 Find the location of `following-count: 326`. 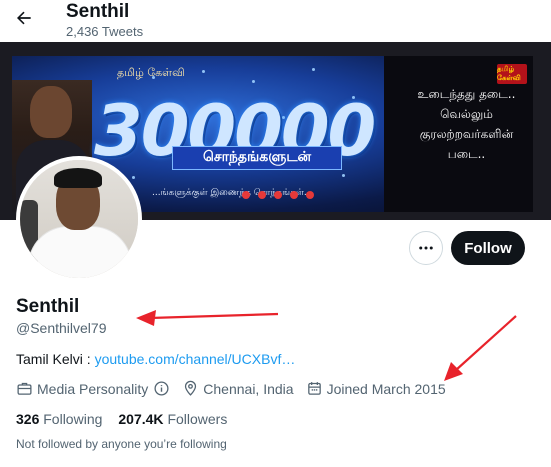

following-count: 326 is located at coordinates (28, 419).